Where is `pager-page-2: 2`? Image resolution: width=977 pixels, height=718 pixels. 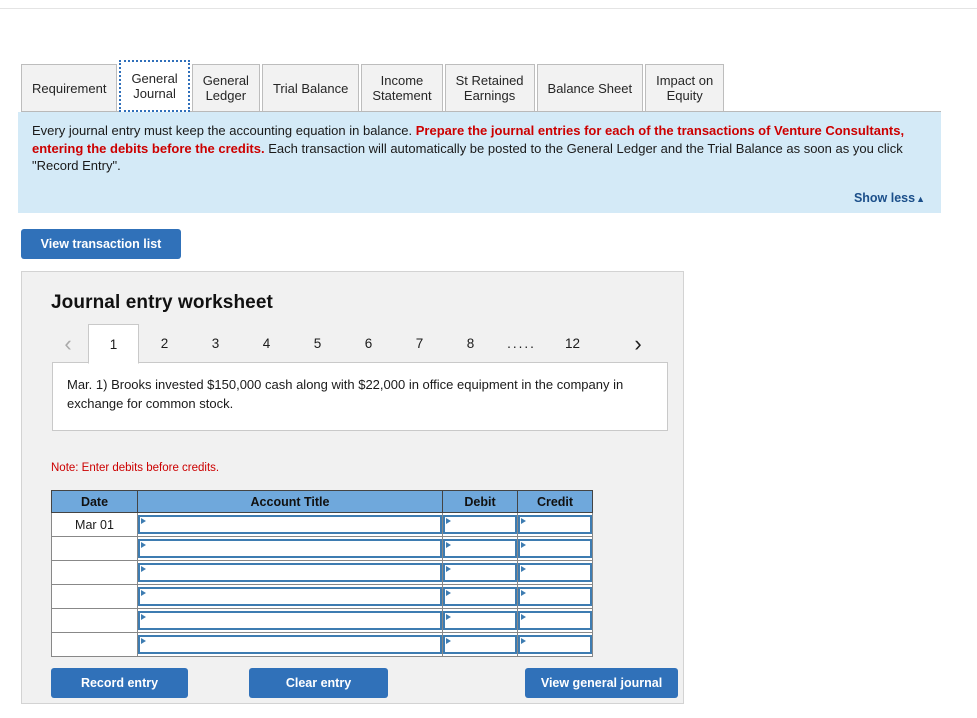
pager-page-2: 2 is located at coordinates (164, 343).